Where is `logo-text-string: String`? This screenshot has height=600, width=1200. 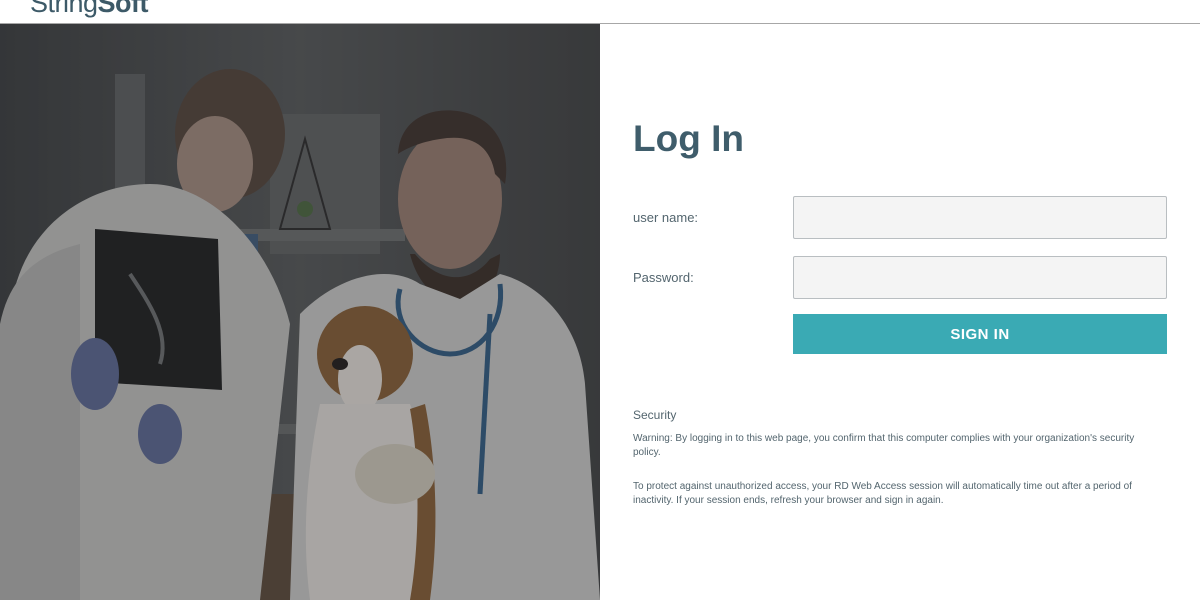
logo-text-string: String is located at coordinates (64, 9).